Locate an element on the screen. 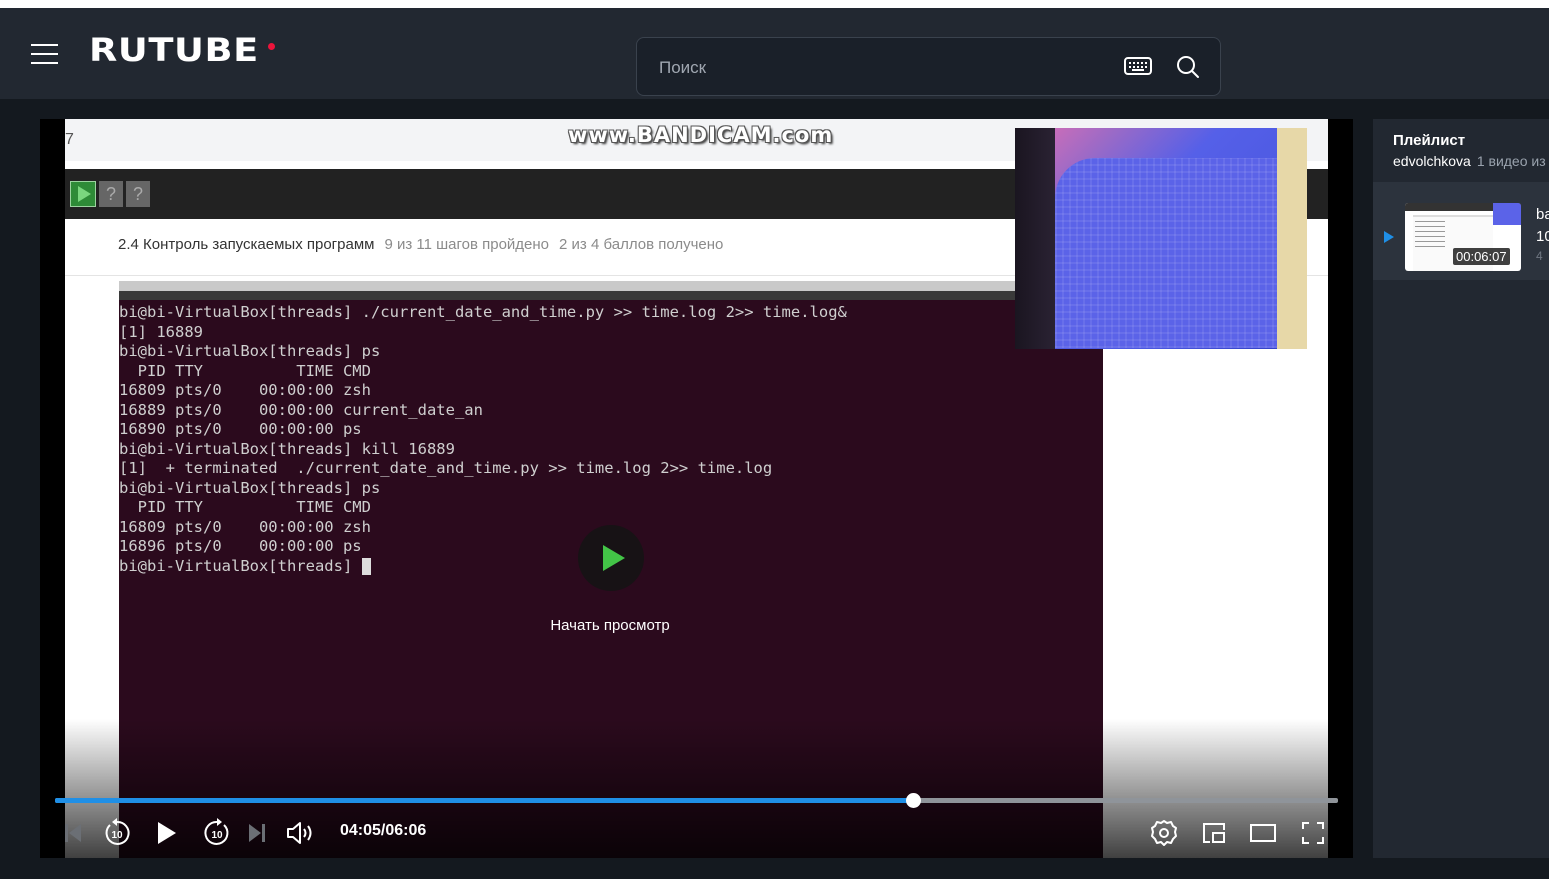  timecode: 04:05/06:06 is located at coordinates (383, 831).